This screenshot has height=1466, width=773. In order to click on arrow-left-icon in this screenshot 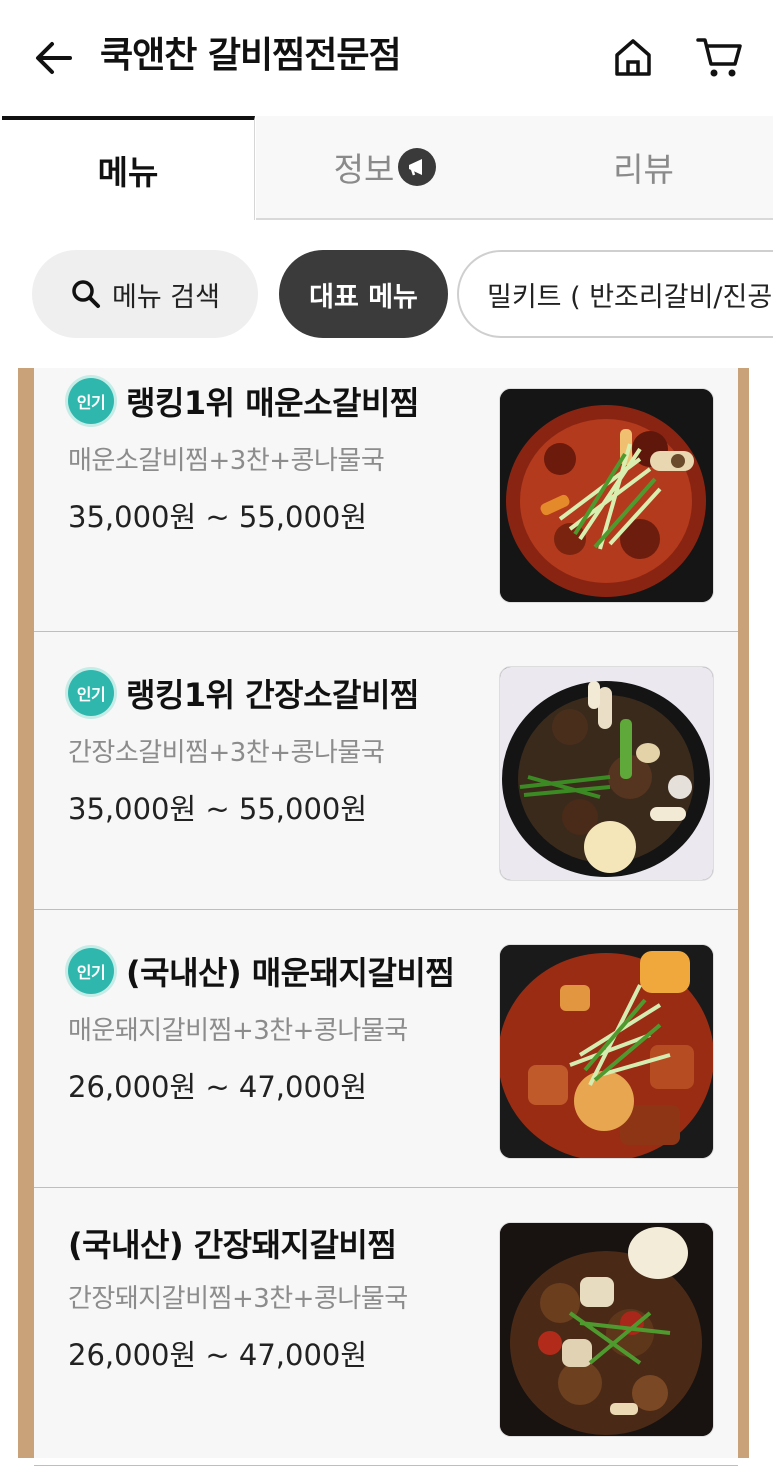, I will do `click(54, 58)`.